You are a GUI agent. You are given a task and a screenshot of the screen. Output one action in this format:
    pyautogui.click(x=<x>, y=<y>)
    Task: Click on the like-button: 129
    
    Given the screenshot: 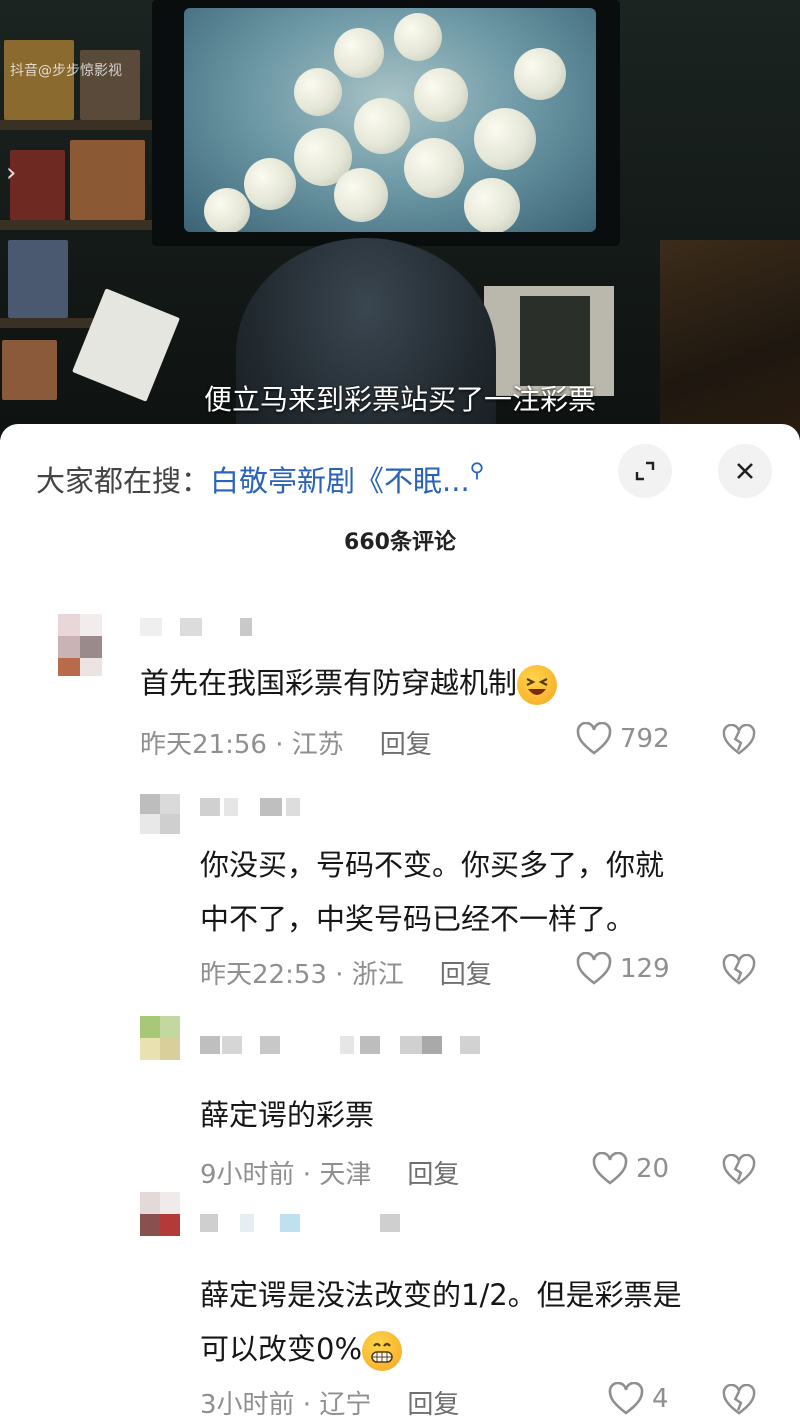 What is the action you would take?
    pyautogui.click(x=623, y=969)
    